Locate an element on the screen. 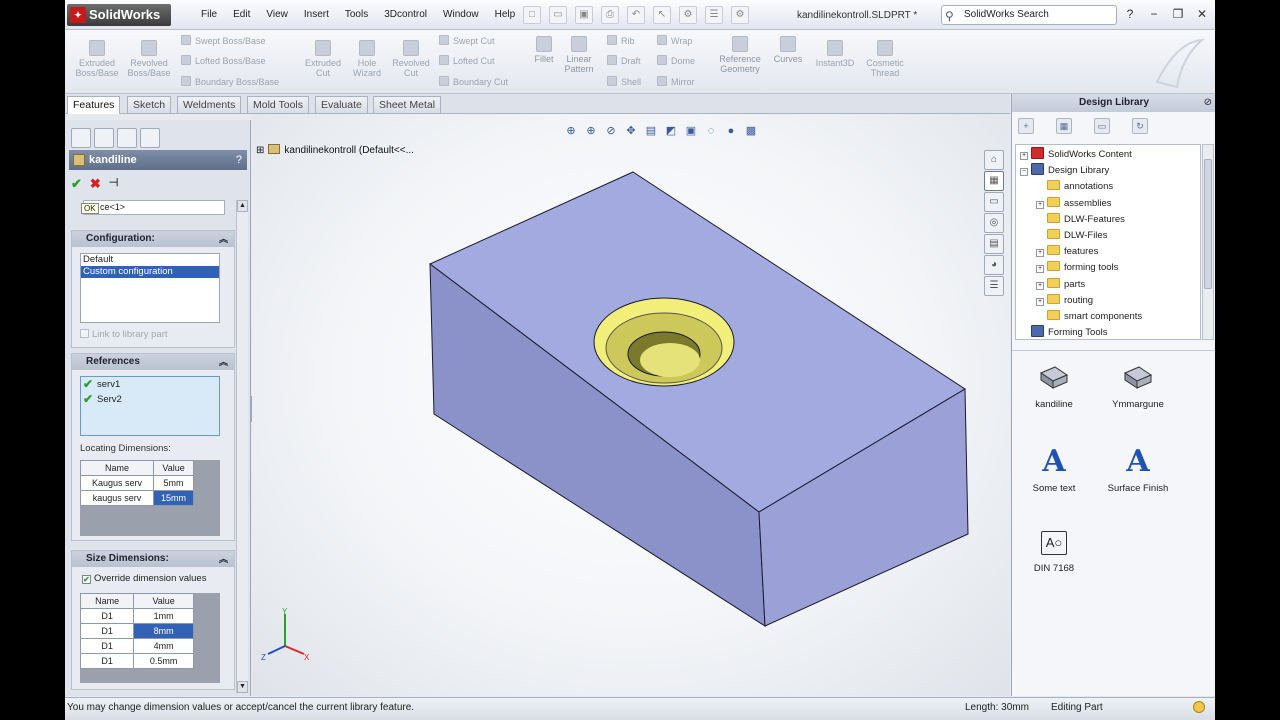 The height and width of the screenshot is (720, 1280). tree-node: + forming tools is located at coordinates (1077, 268).